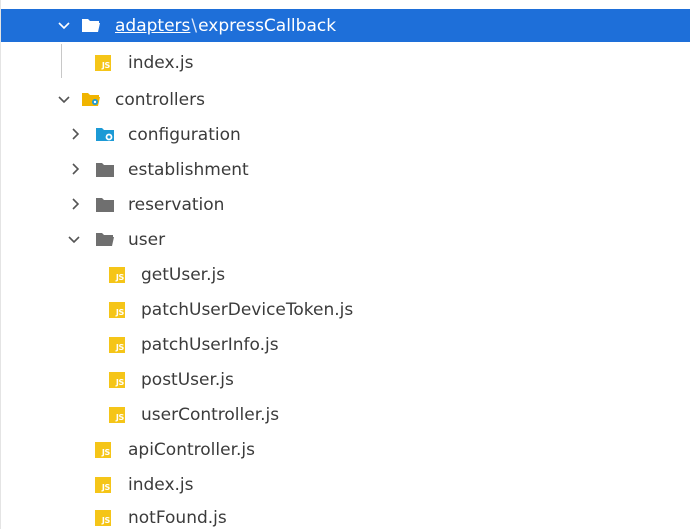 The image size is (690, 529). Describe the element at coordinates (345, 134) in the screenshot. I see `tree-row-folder-configuration: configuration` at that location.